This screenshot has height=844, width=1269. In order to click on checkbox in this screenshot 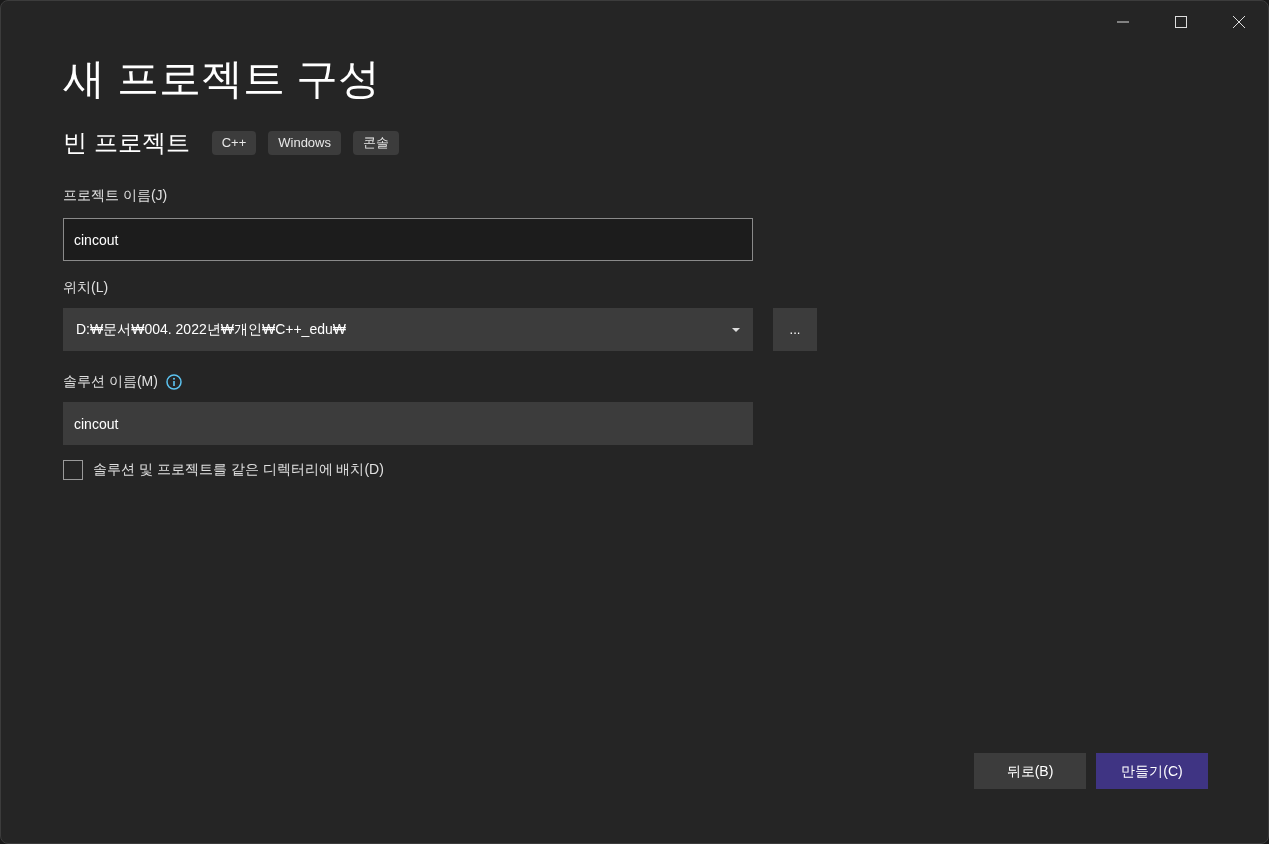, I will do `click(73, 469)`.